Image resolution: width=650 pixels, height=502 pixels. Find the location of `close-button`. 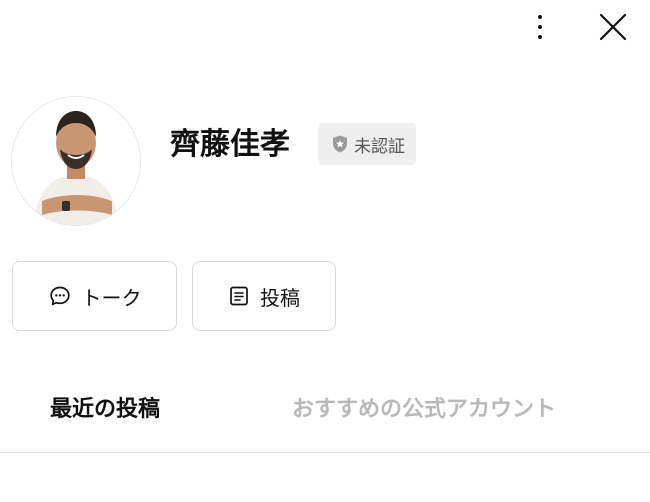

close-button is located at coordinates (613, 27).